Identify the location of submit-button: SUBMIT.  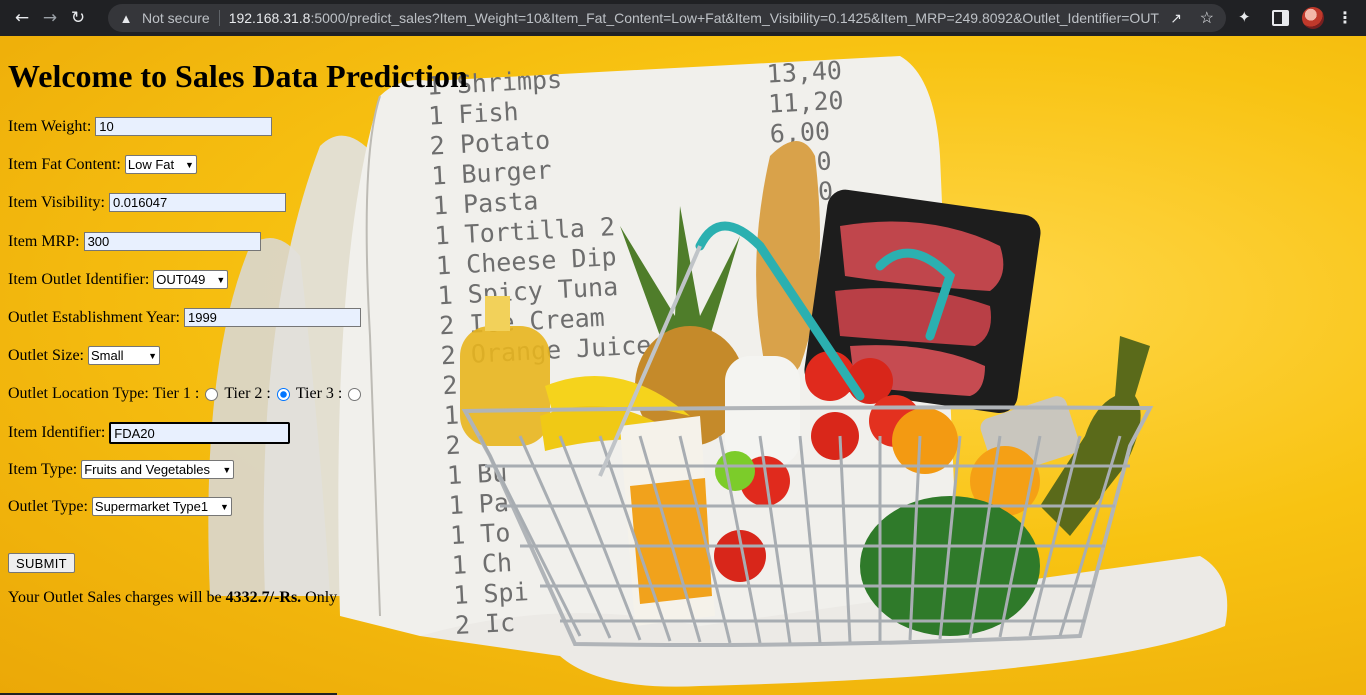
(41, 563).